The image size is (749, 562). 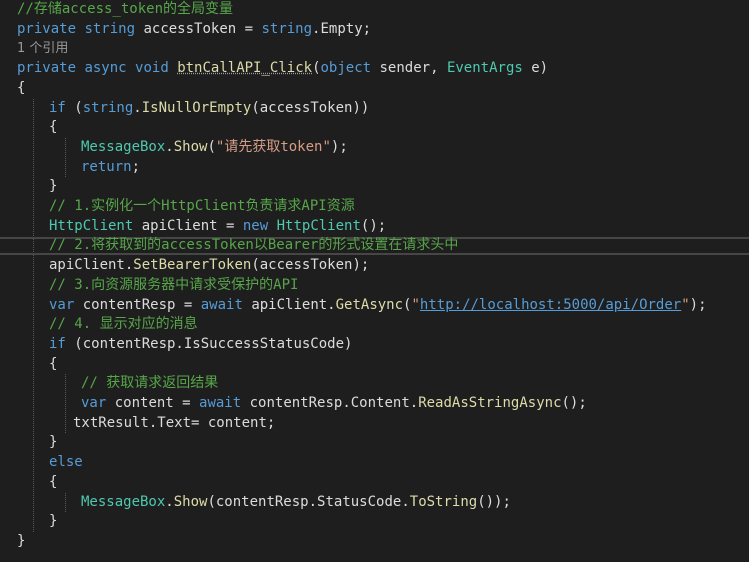 I want to click on code-token: MessageBox, so click(x=123, y=146).